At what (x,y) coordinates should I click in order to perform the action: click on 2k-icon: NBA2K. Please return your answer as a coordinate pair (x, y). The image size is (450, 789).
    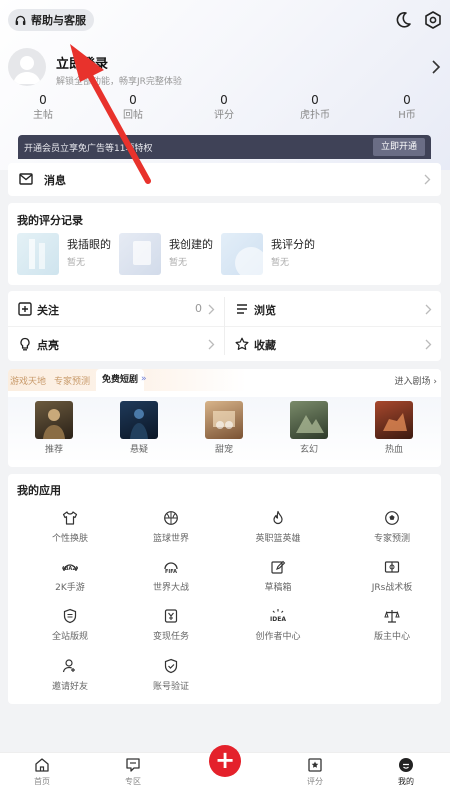
    Looking at the image, I should click on (70, 567).